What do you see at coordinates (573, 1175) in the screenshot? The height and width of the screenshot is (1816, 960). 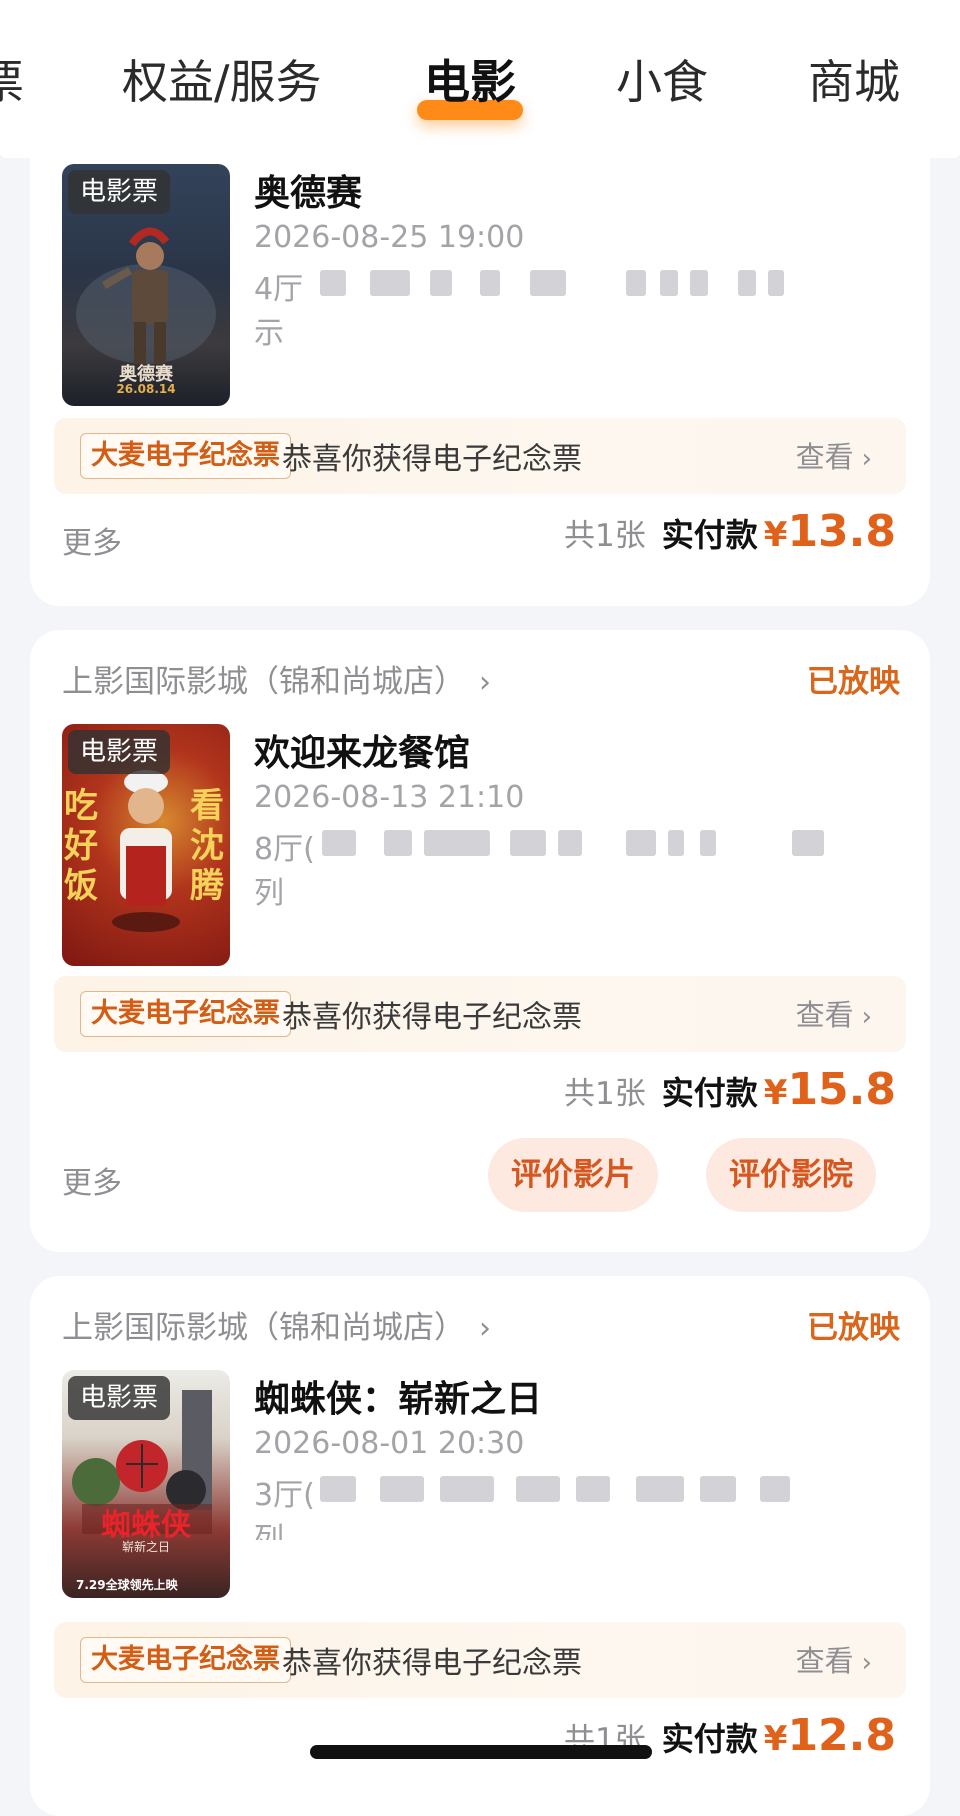 I see `rate-movie-button: 评价影片` at bounding box center [573, 1175].